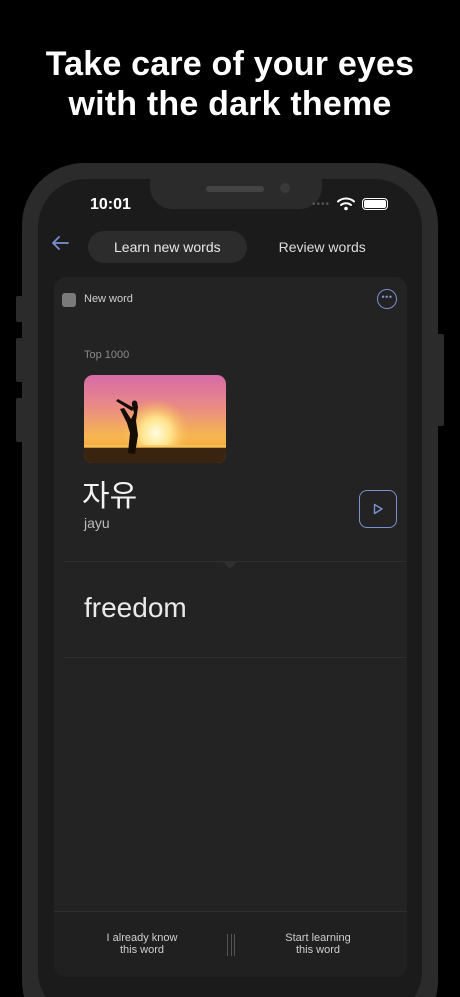  I want to click on status-icons: ••••, so click(350, 204).